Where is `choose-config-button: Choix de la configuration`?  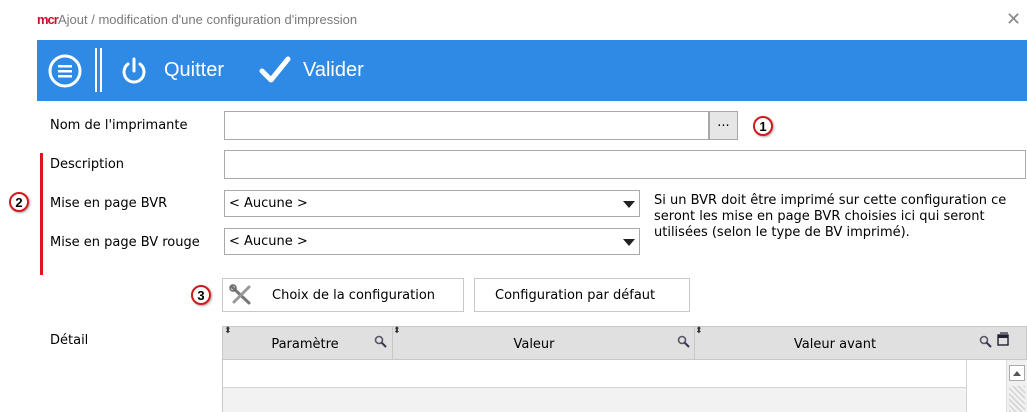
choose-config-button: Choix de la configuration is located at coordinates (343, 295).